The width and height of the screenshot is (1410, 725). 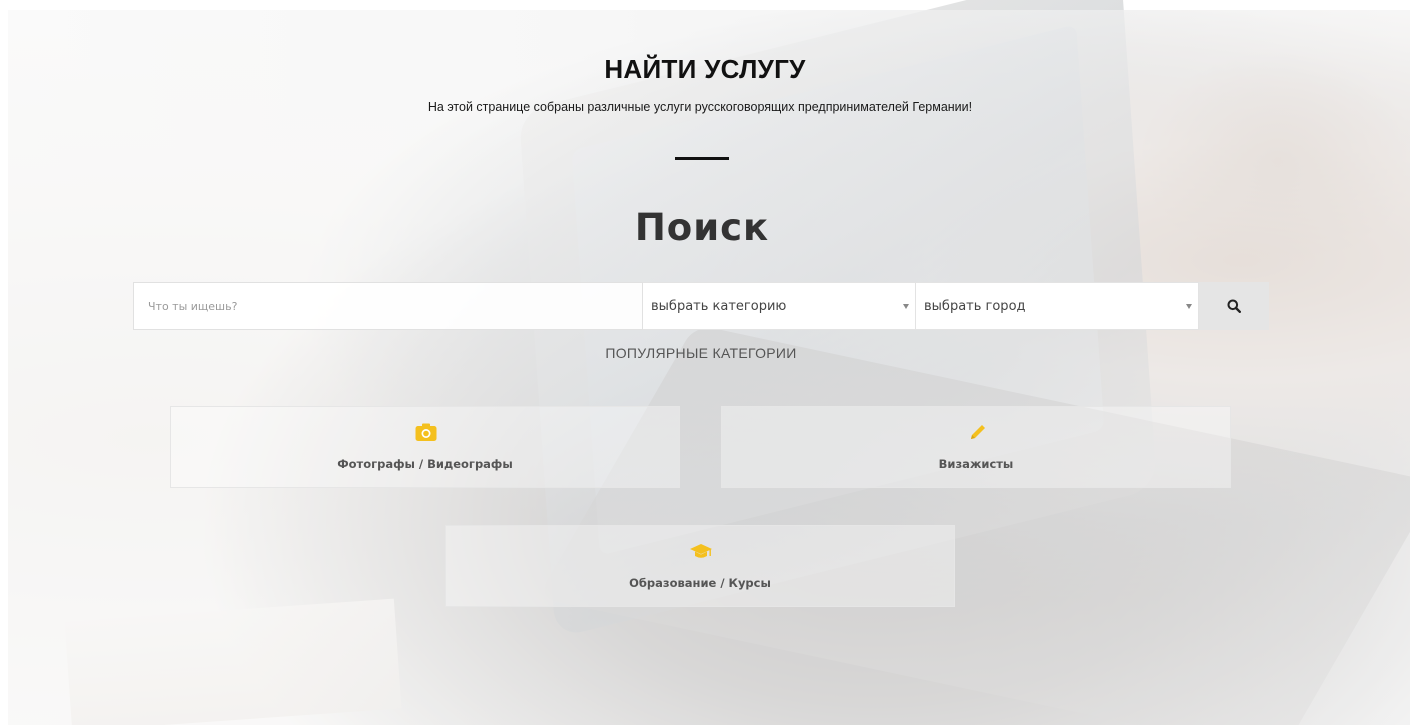 I want to click on category-select-value: выбрать категорию, so click(x=719, y=306).